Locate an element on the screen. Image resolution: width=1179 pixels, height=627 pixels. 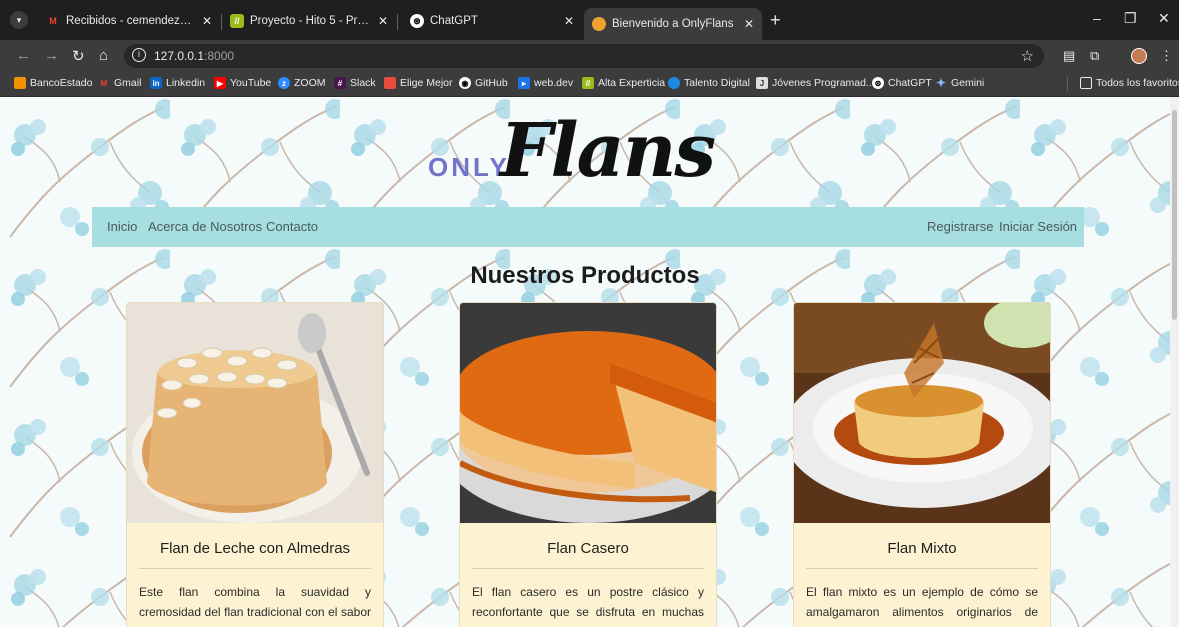
home-icon: ⌂ is located at coordinates (103, 55).